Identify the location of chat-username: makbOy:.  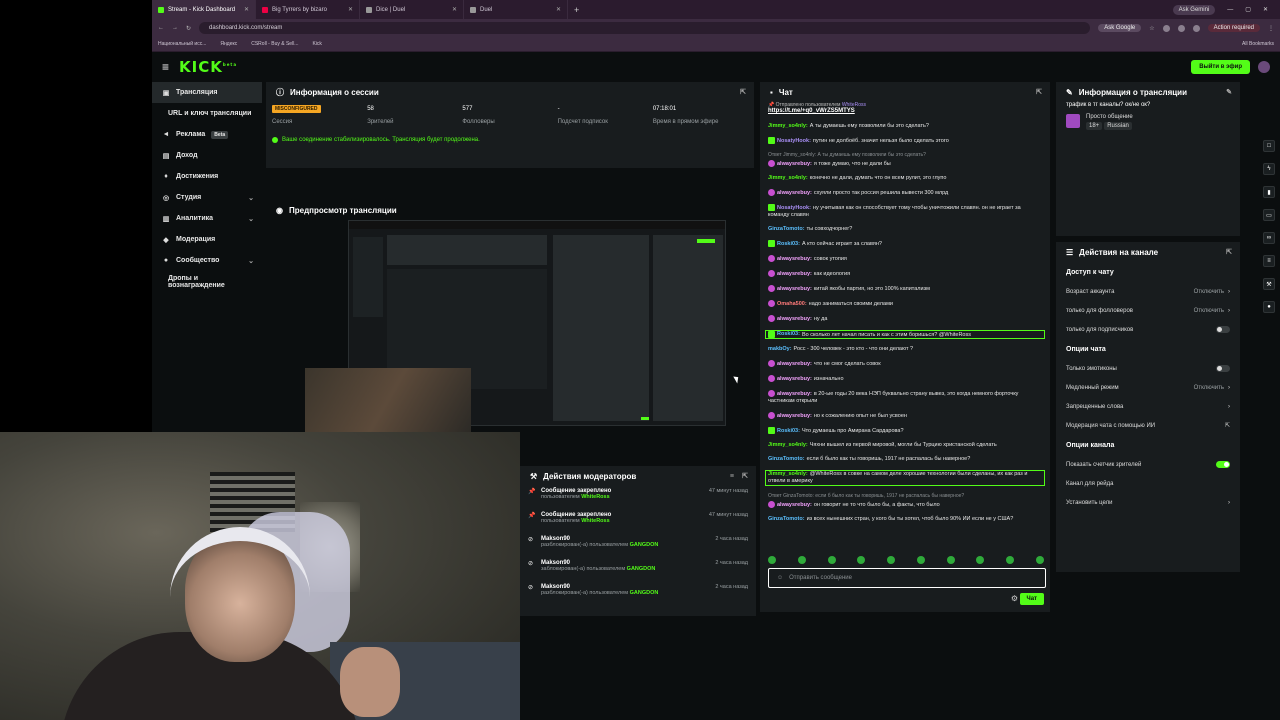
(780, 349).